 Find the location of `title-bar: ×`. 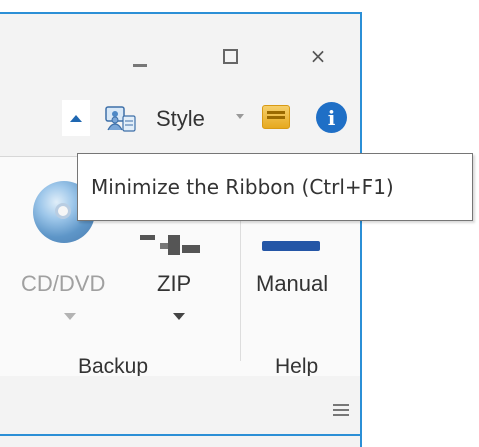

title-bar: × is located at coordinates (180, 49).